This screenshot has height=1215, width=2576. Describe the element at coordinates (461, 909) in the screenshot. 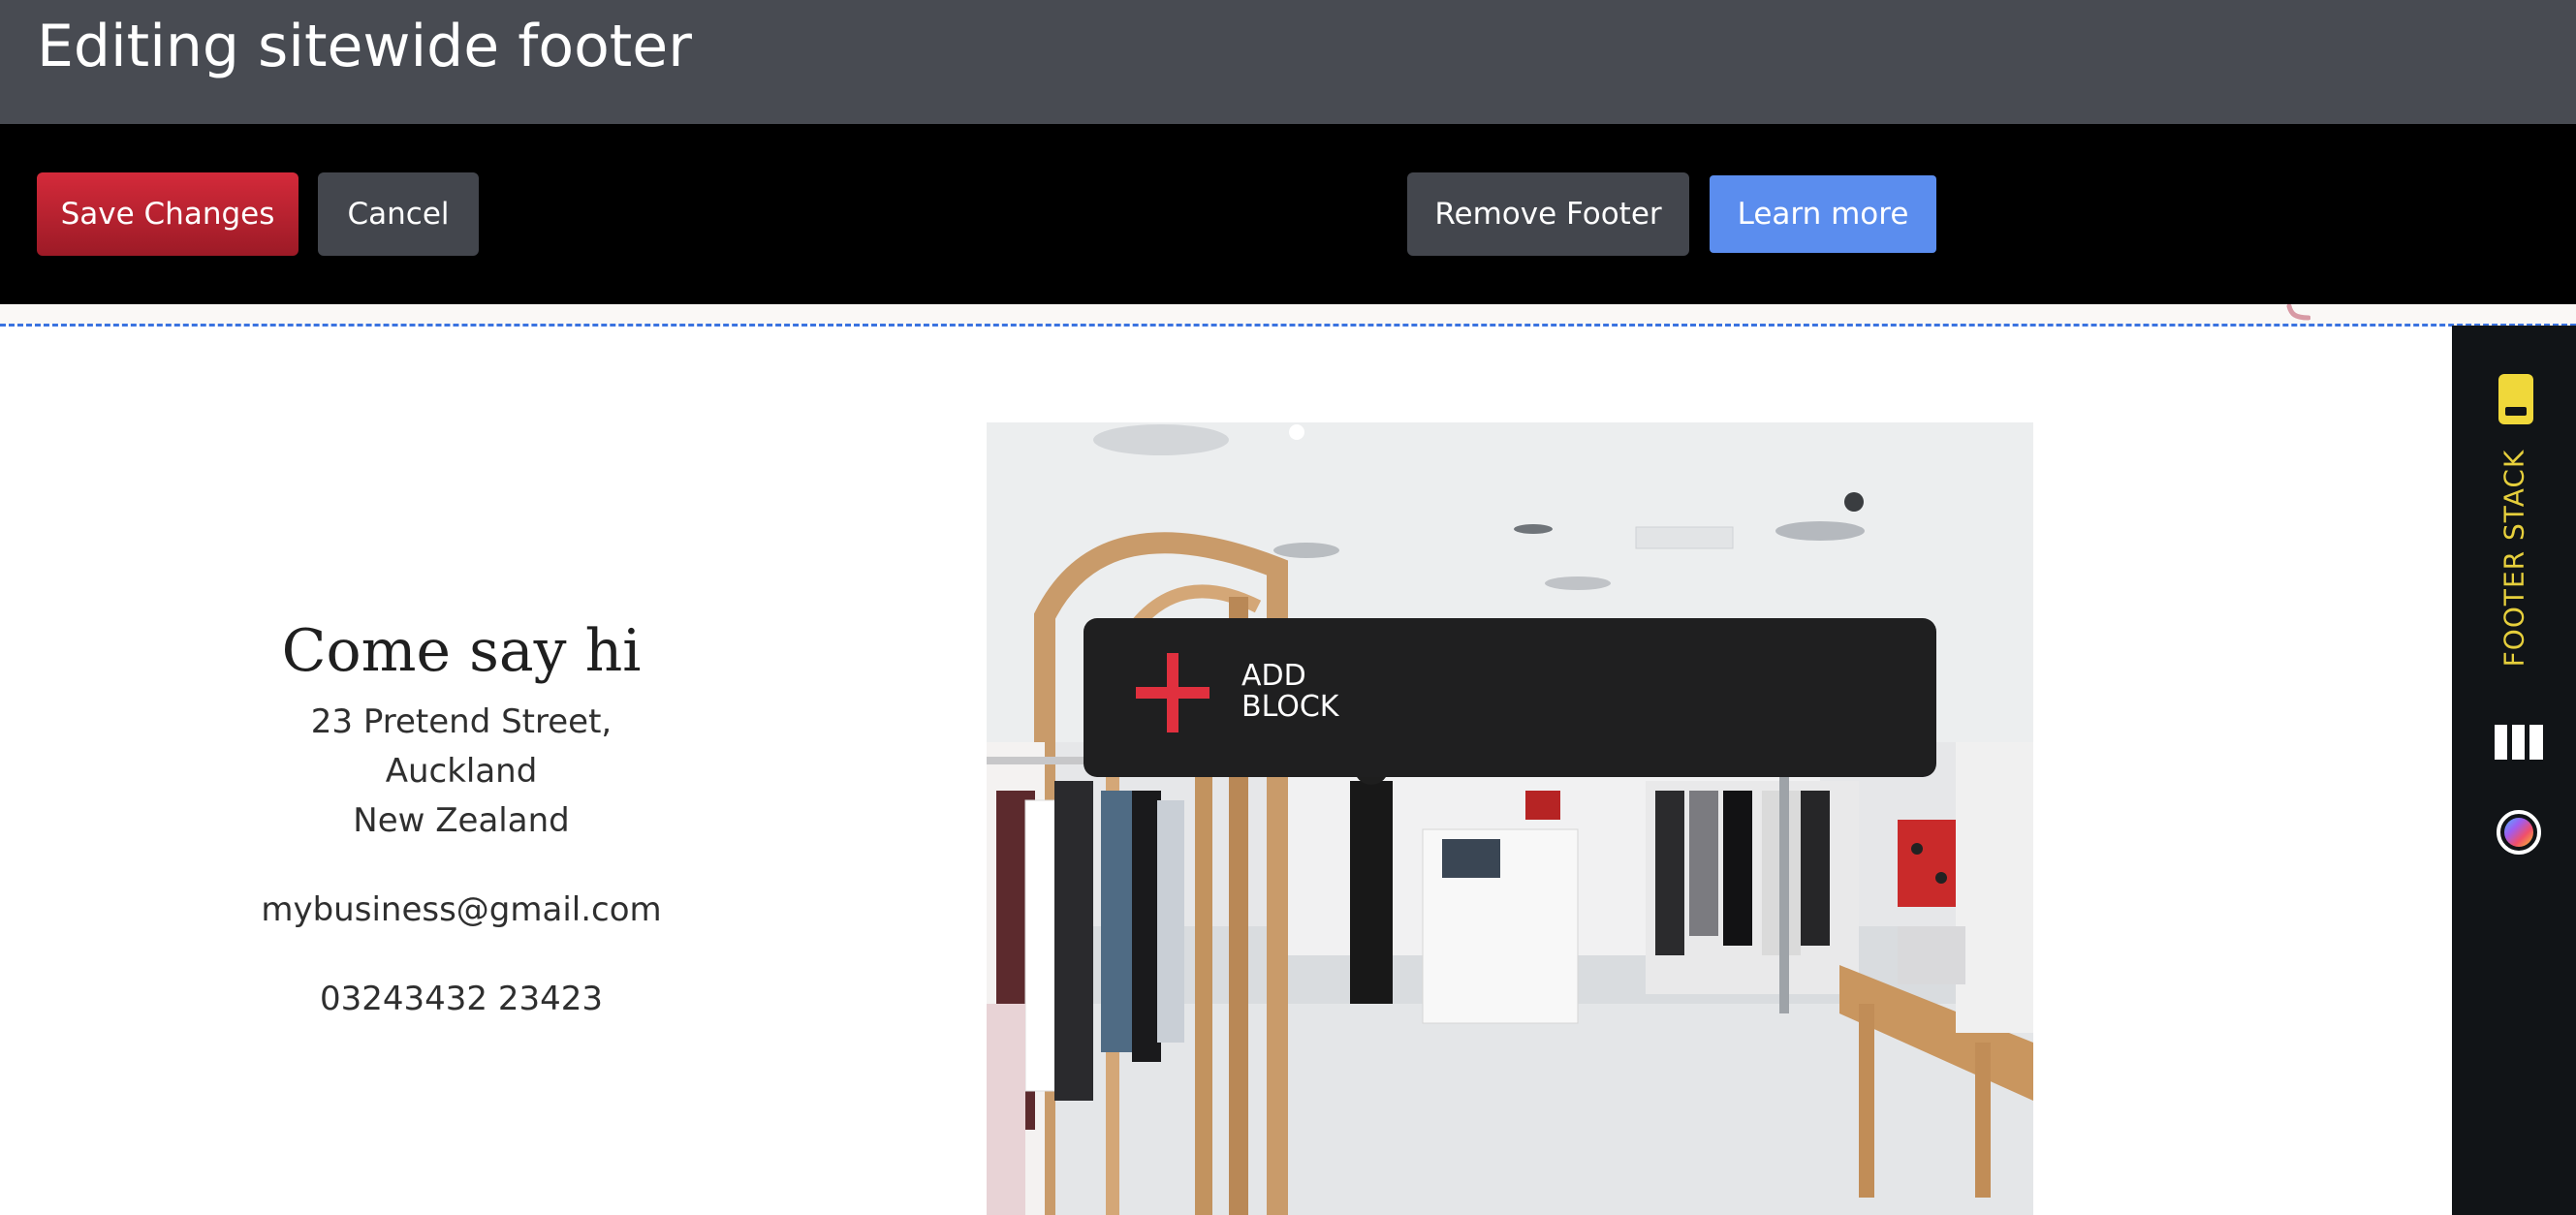

I see `contact-email: mybusiness@gmail.com` at that location.